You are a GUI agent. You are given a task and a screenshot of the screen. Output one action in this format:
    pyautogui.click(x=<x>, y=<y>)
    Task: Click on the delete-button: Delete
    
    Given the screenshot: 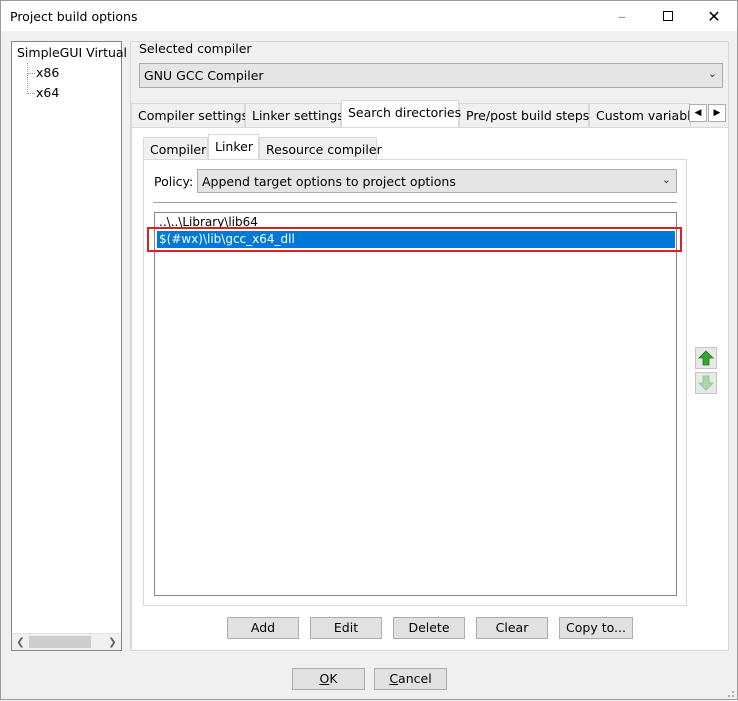 What is the action you would take?
    pyautogui.click(x=429, y=628)
    